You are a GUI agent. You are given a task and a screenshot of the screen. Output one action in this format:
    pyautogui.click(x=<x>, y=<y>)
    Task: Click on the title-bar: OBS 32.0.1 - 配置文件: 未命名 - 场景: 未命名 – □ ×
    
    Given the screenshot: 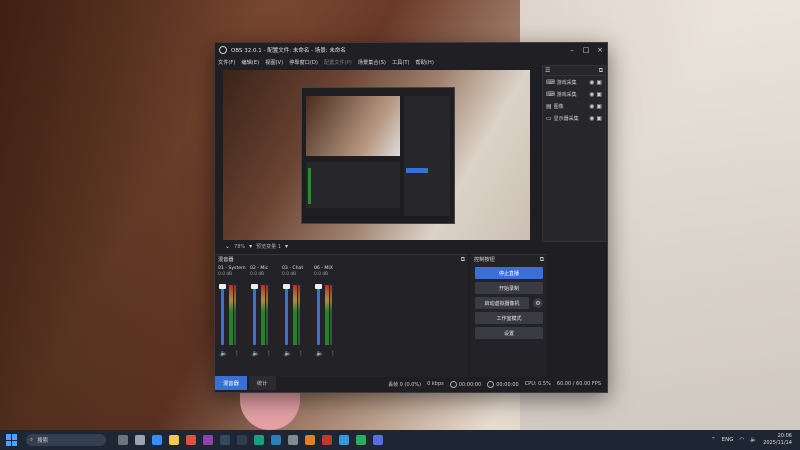 What is the action you would take?
    pyautogui.click(x=411, y=50)
    